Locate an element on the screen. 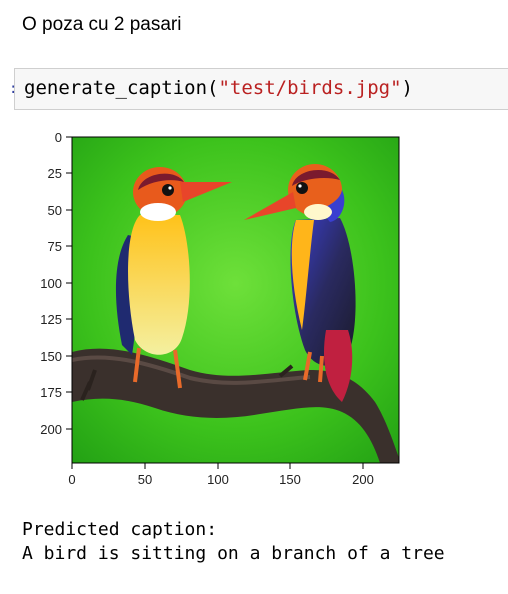 The height and width of the screenshot is (594, 508). x-tick-label: 0 is located at coordinates (71, 479).